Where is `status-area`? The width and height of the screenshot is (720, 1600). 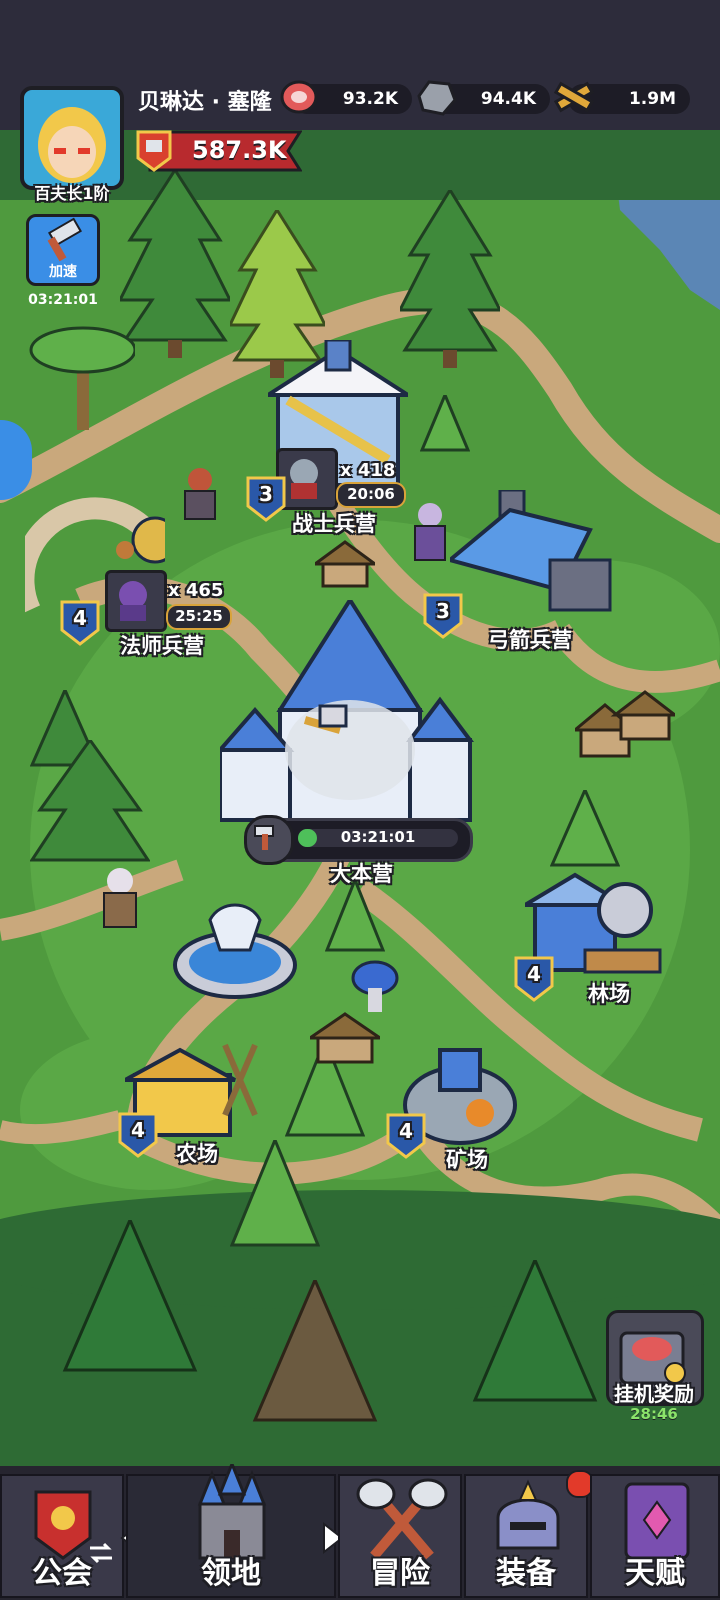
status-area is located at coordinates (360, 35).